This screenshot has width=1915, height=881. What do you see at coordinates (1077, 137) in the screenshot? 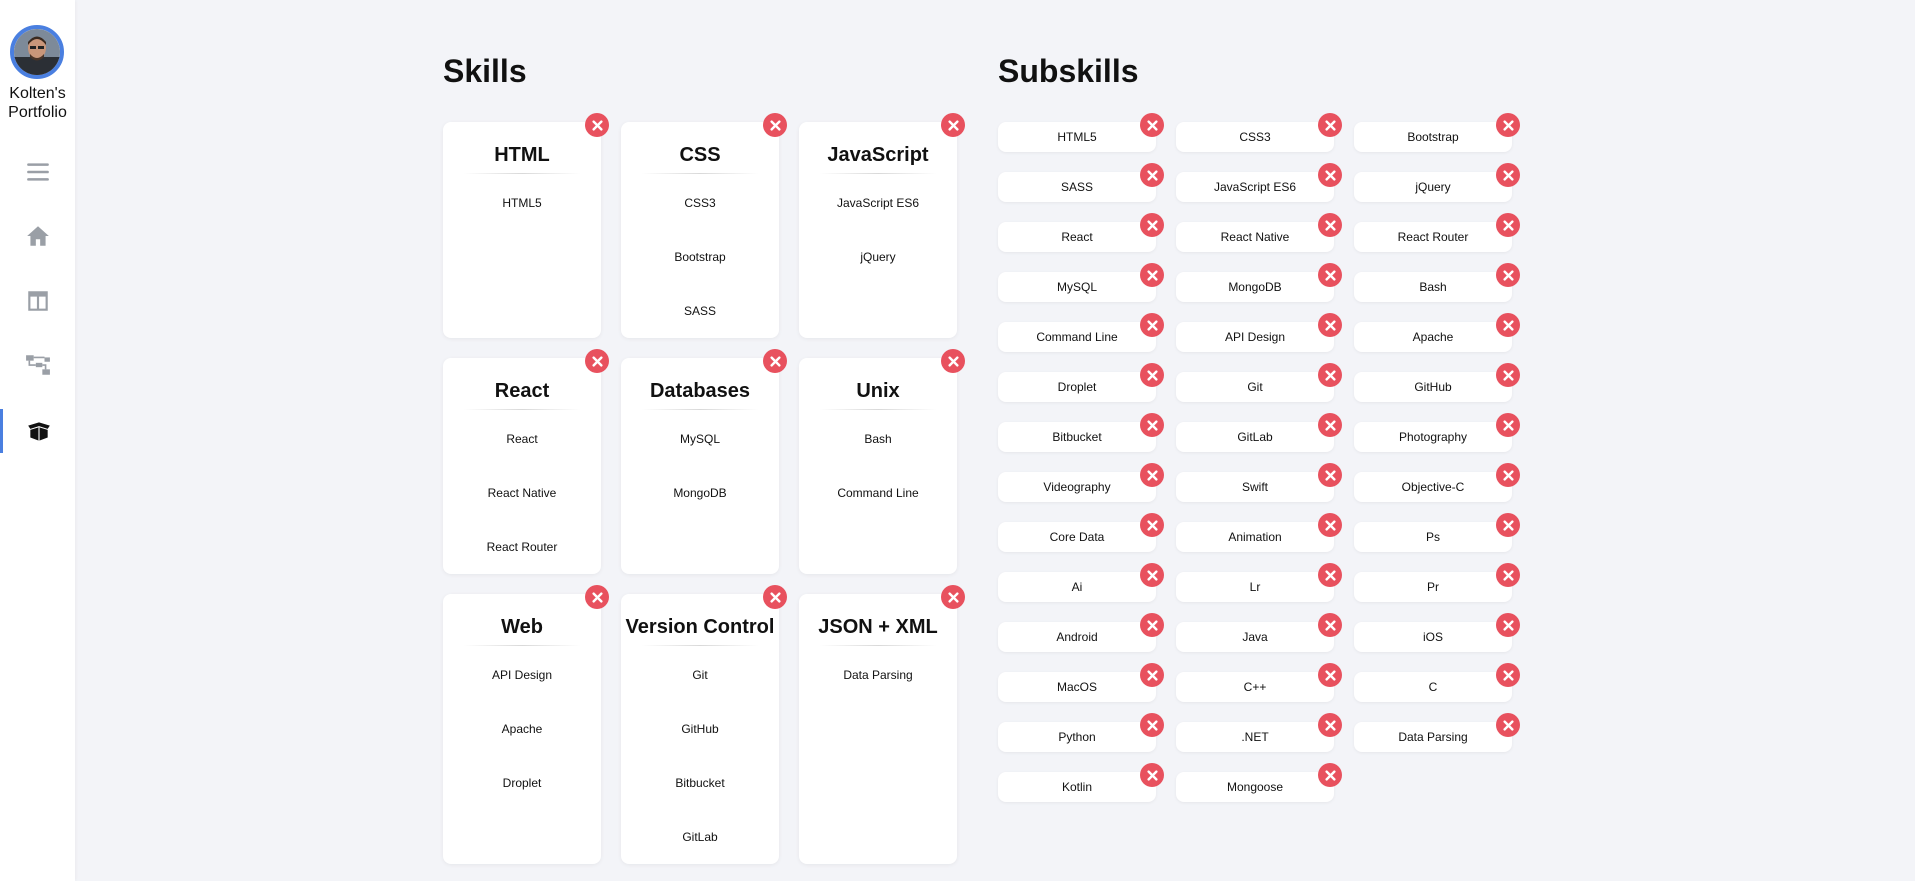
I see `subskill-pill: HTML5` at bounding box center [1077, 137].